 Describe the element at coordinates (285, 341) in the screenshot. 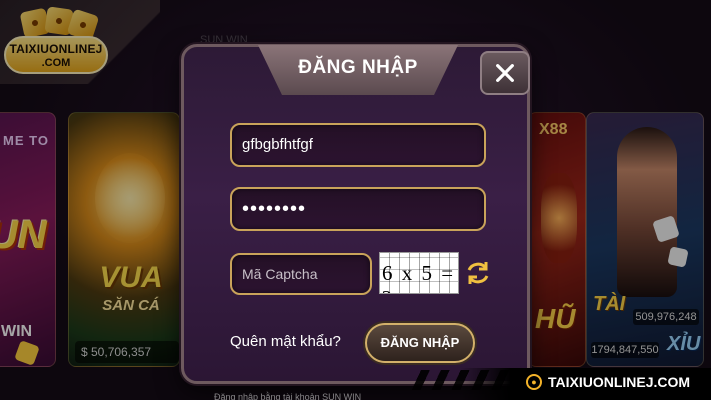

I see `forgot-password-link: Quên mật khẩu?` at that location.